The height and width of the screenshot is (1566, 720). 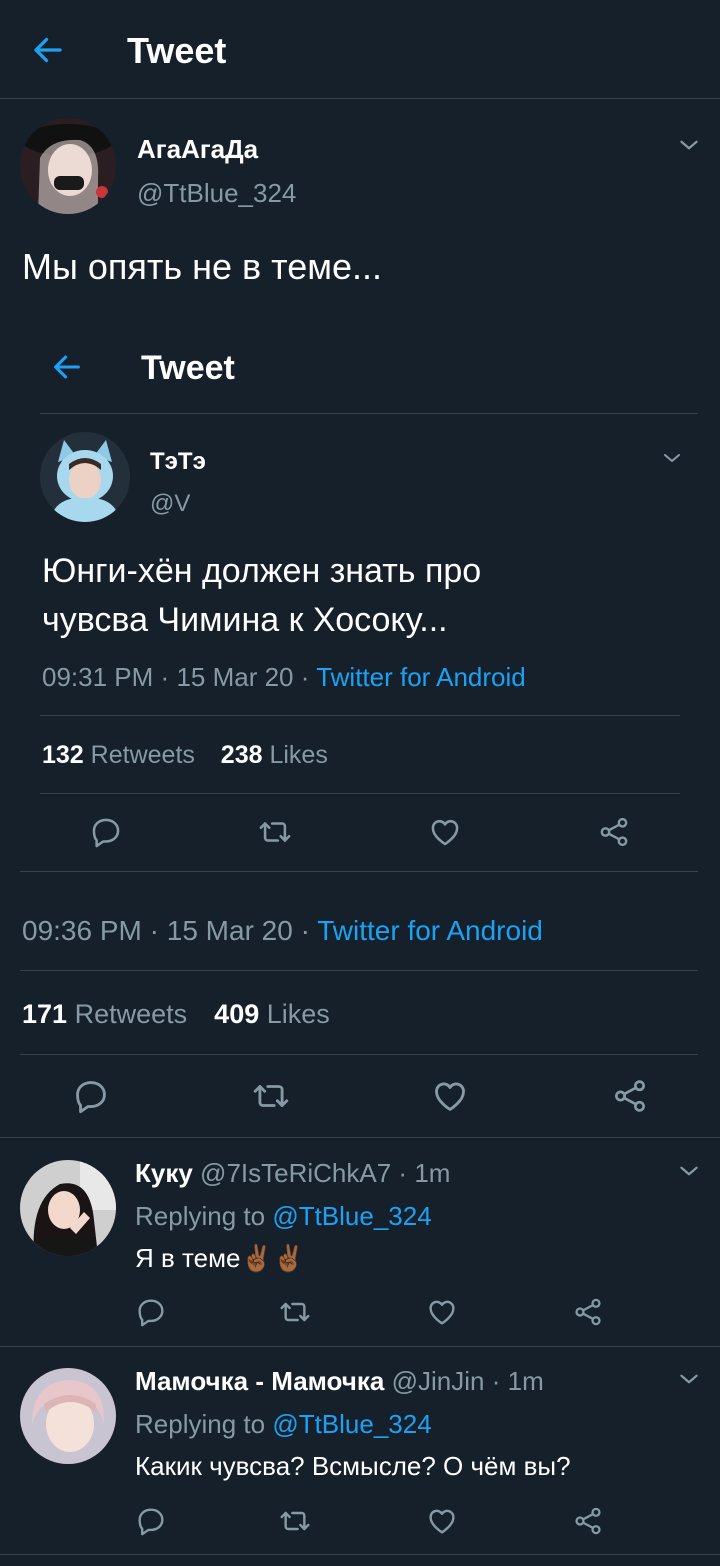 I want to click on tweet-date: 15 Mar 20, so click(x=229, y=930).